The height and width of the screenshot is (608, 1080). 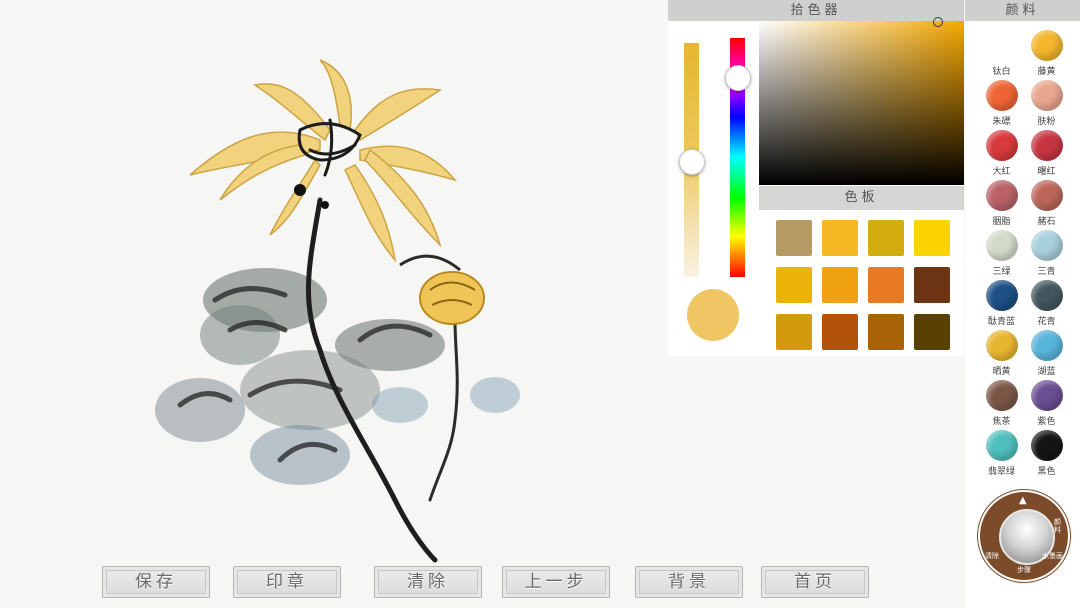 I want to click on pigment-name: 藤黄, so click(x=1046, y=72).